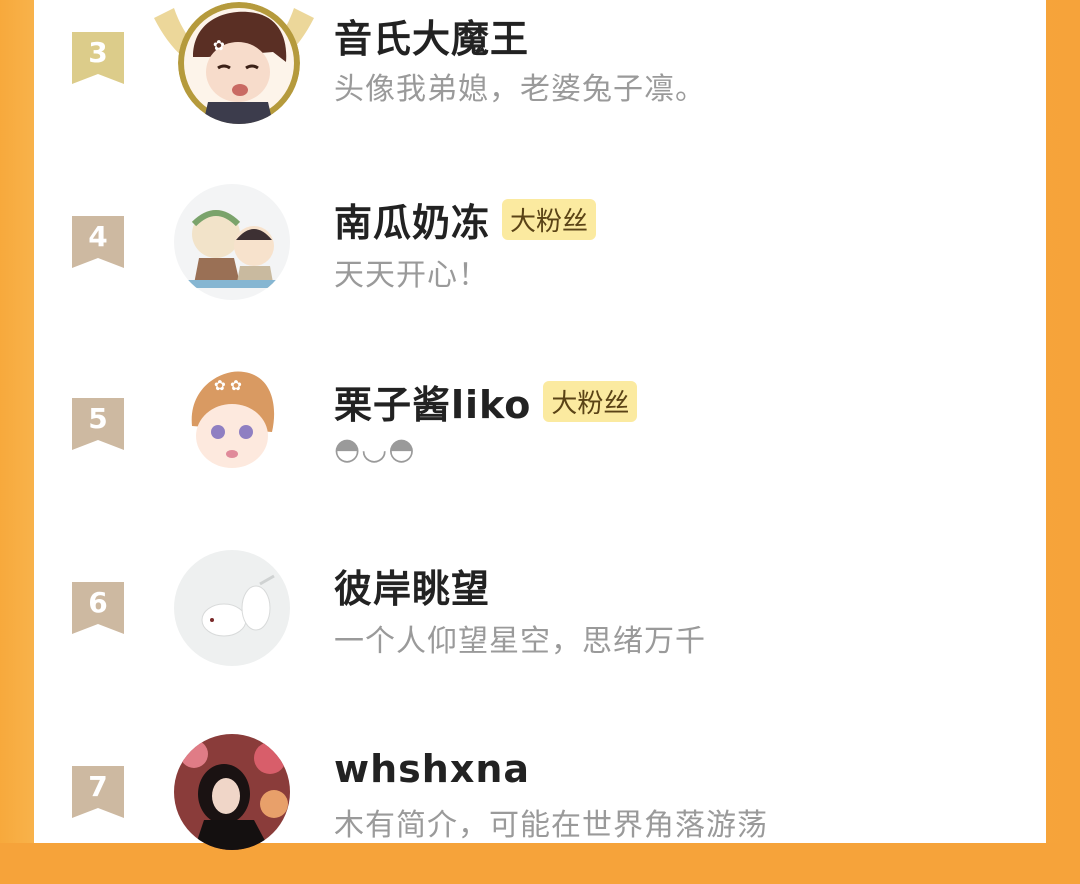 Image resolution: width=1080 pixels, height=884 pixels. I want to click on username: whshxna, so click(432, 769).